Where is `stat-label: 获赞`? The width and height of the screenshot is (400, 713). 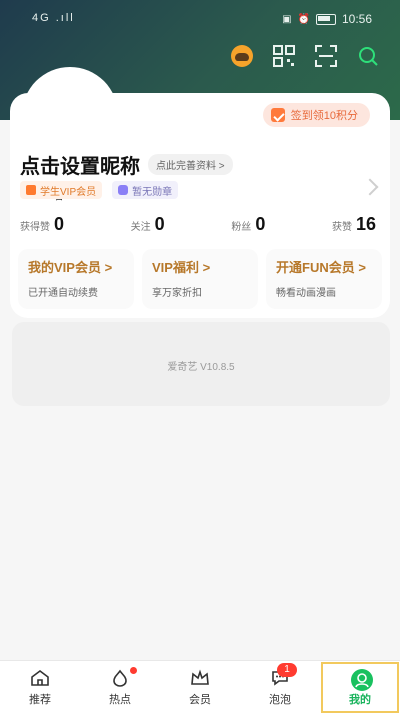
stat-label: 获赞 is located at coordinates (341, 227).